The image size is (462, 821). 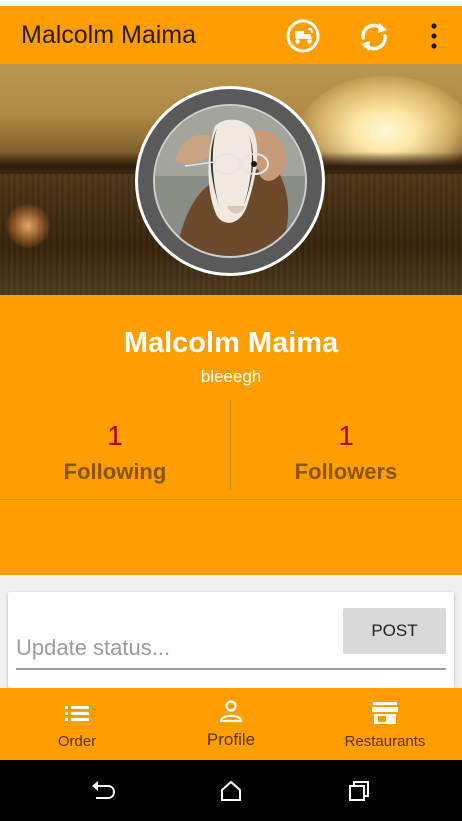 I want to click on nav-label-profile: Profile, so click(x=231, y=739).